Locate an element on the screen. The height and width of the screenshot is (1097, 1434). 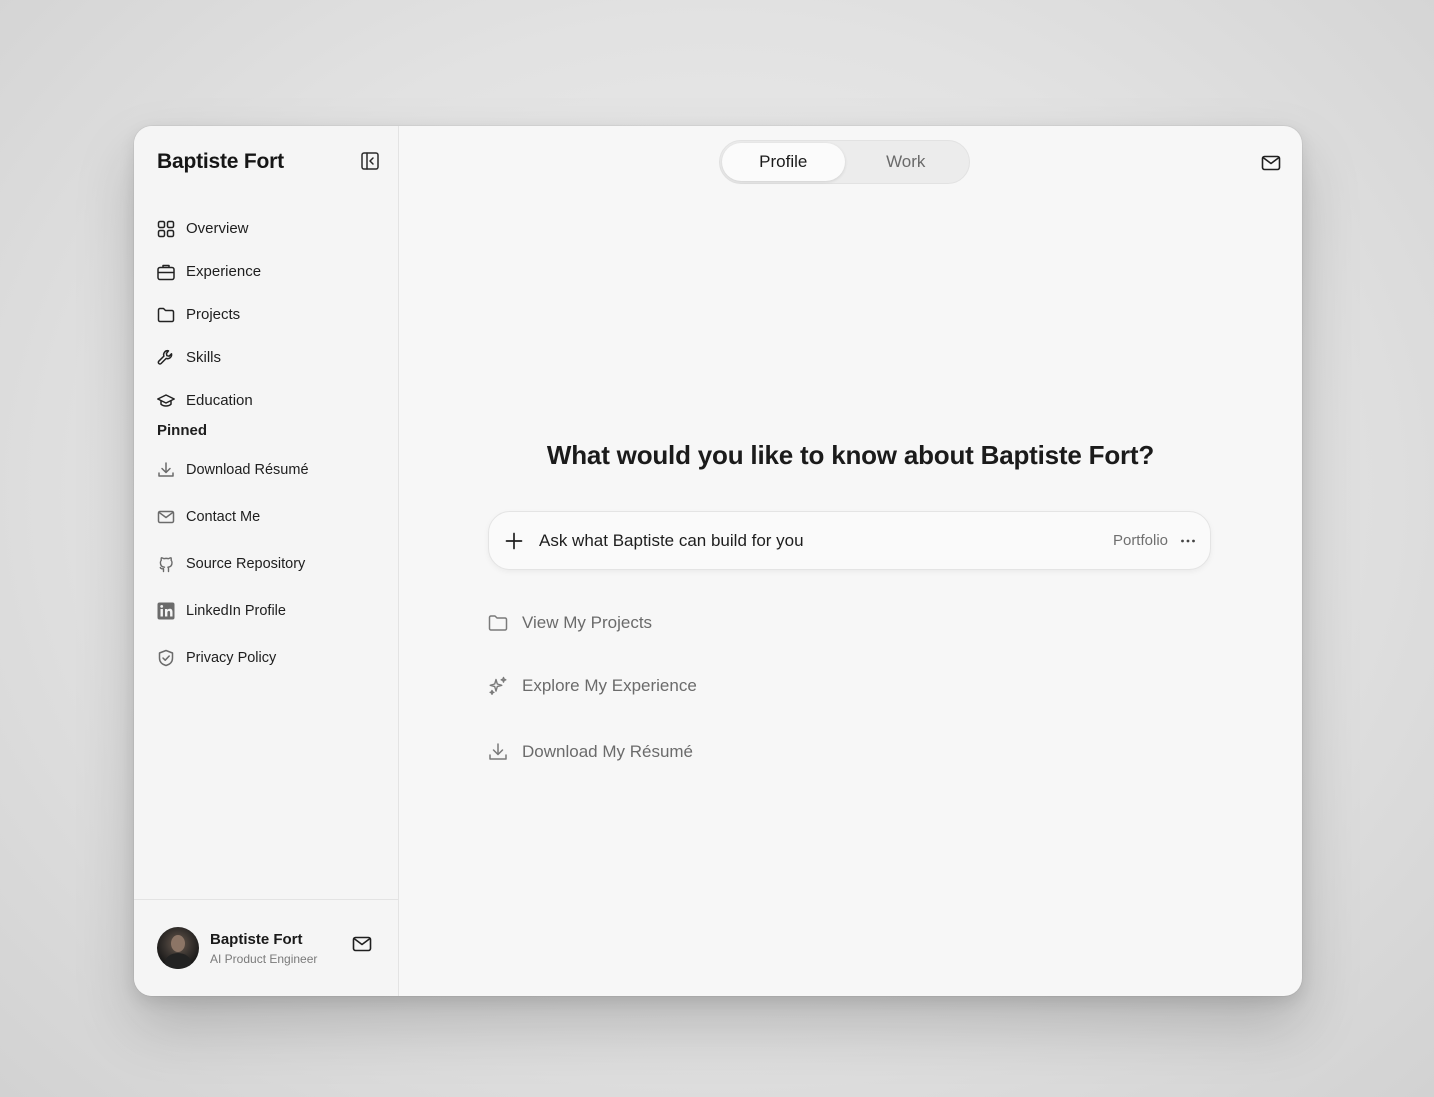
sidebar-item-label: Skills is located at coordinates (204, 357).